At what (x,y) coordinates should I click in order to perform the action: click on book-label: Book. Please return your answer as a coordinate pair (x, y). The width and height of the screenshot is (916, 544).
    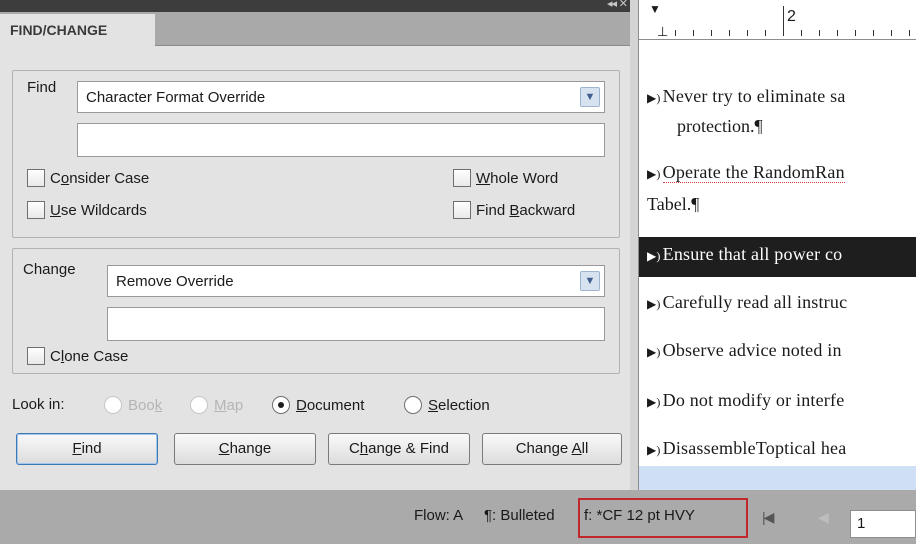
    Looking at the image, I should click on (145, 405).